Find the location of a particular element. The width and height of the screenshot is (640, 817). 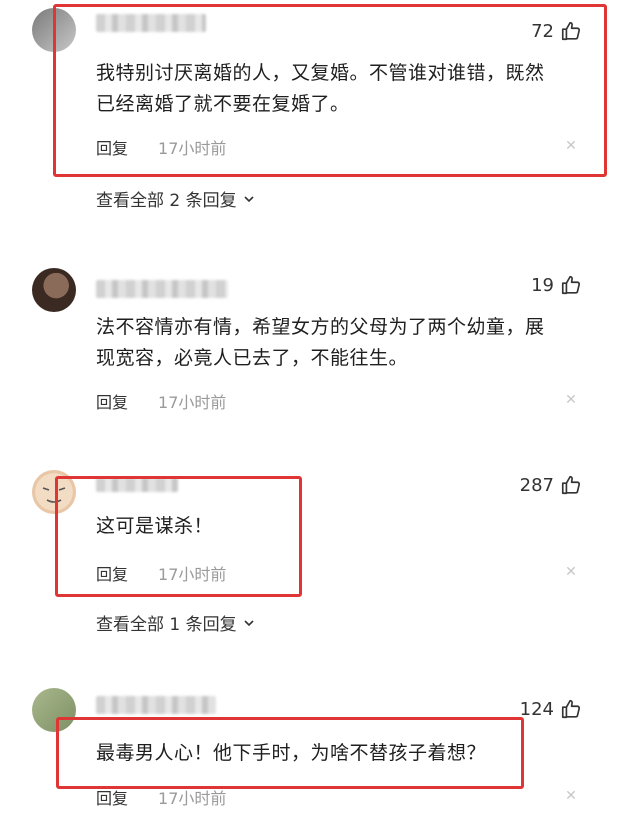

like-button: 72 is located at coordinates (556, 31).